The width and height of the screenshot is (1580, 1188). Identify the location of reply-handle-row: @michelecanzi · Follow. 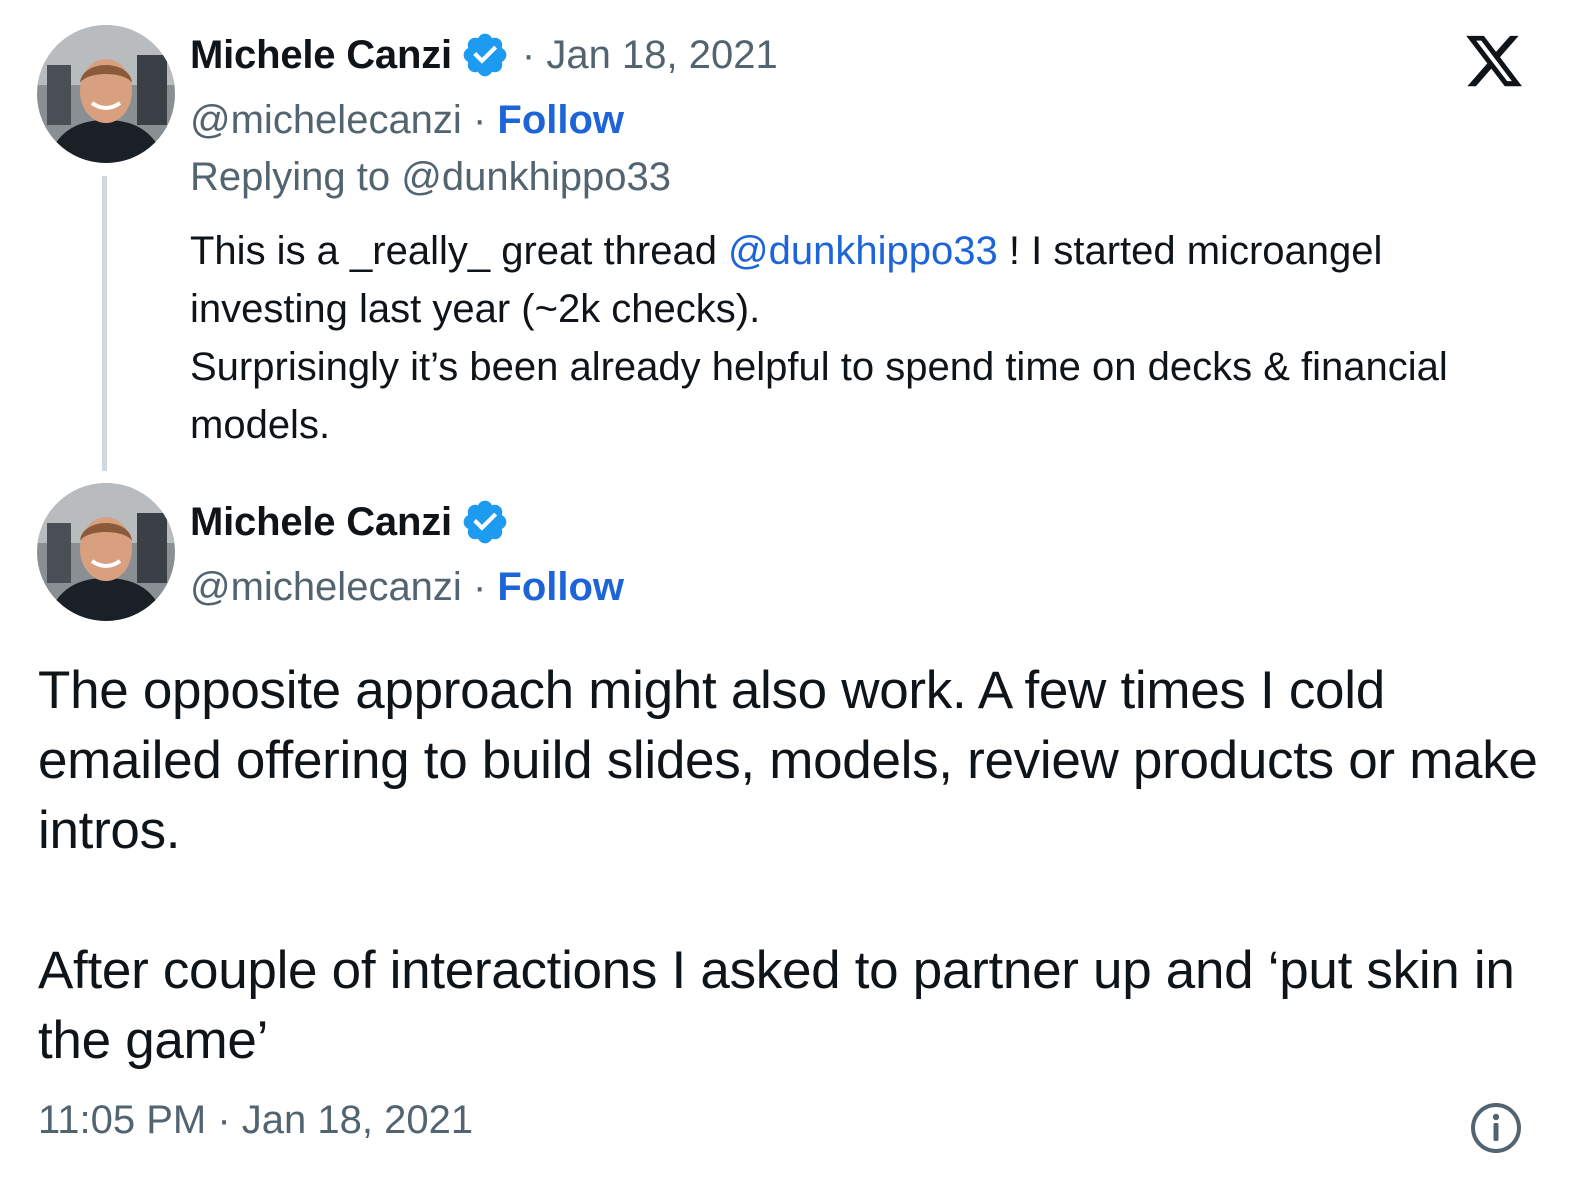
(407, 120).